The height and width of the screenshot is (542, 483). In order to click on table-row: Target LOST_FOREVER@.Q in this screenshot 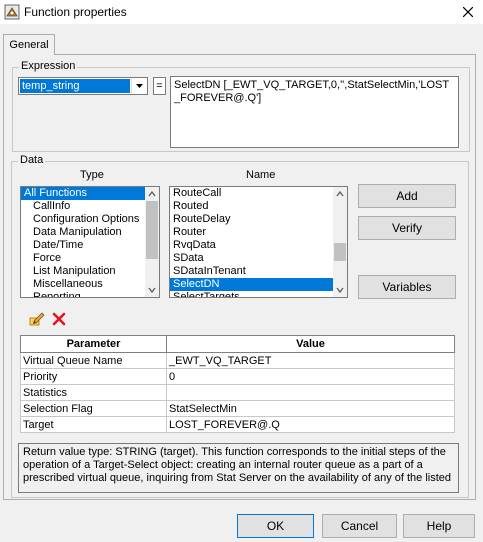, I will do `click(237, 424)`.